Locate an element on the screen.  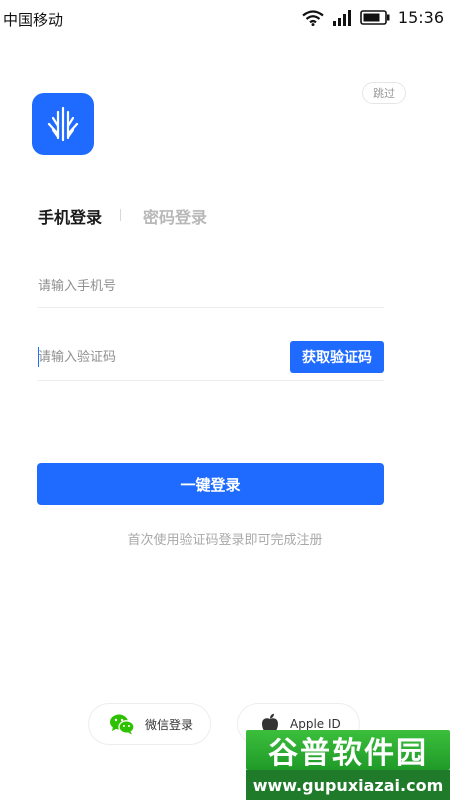
code-field-row: 获取验证码 is located at coordinates (211, 360).